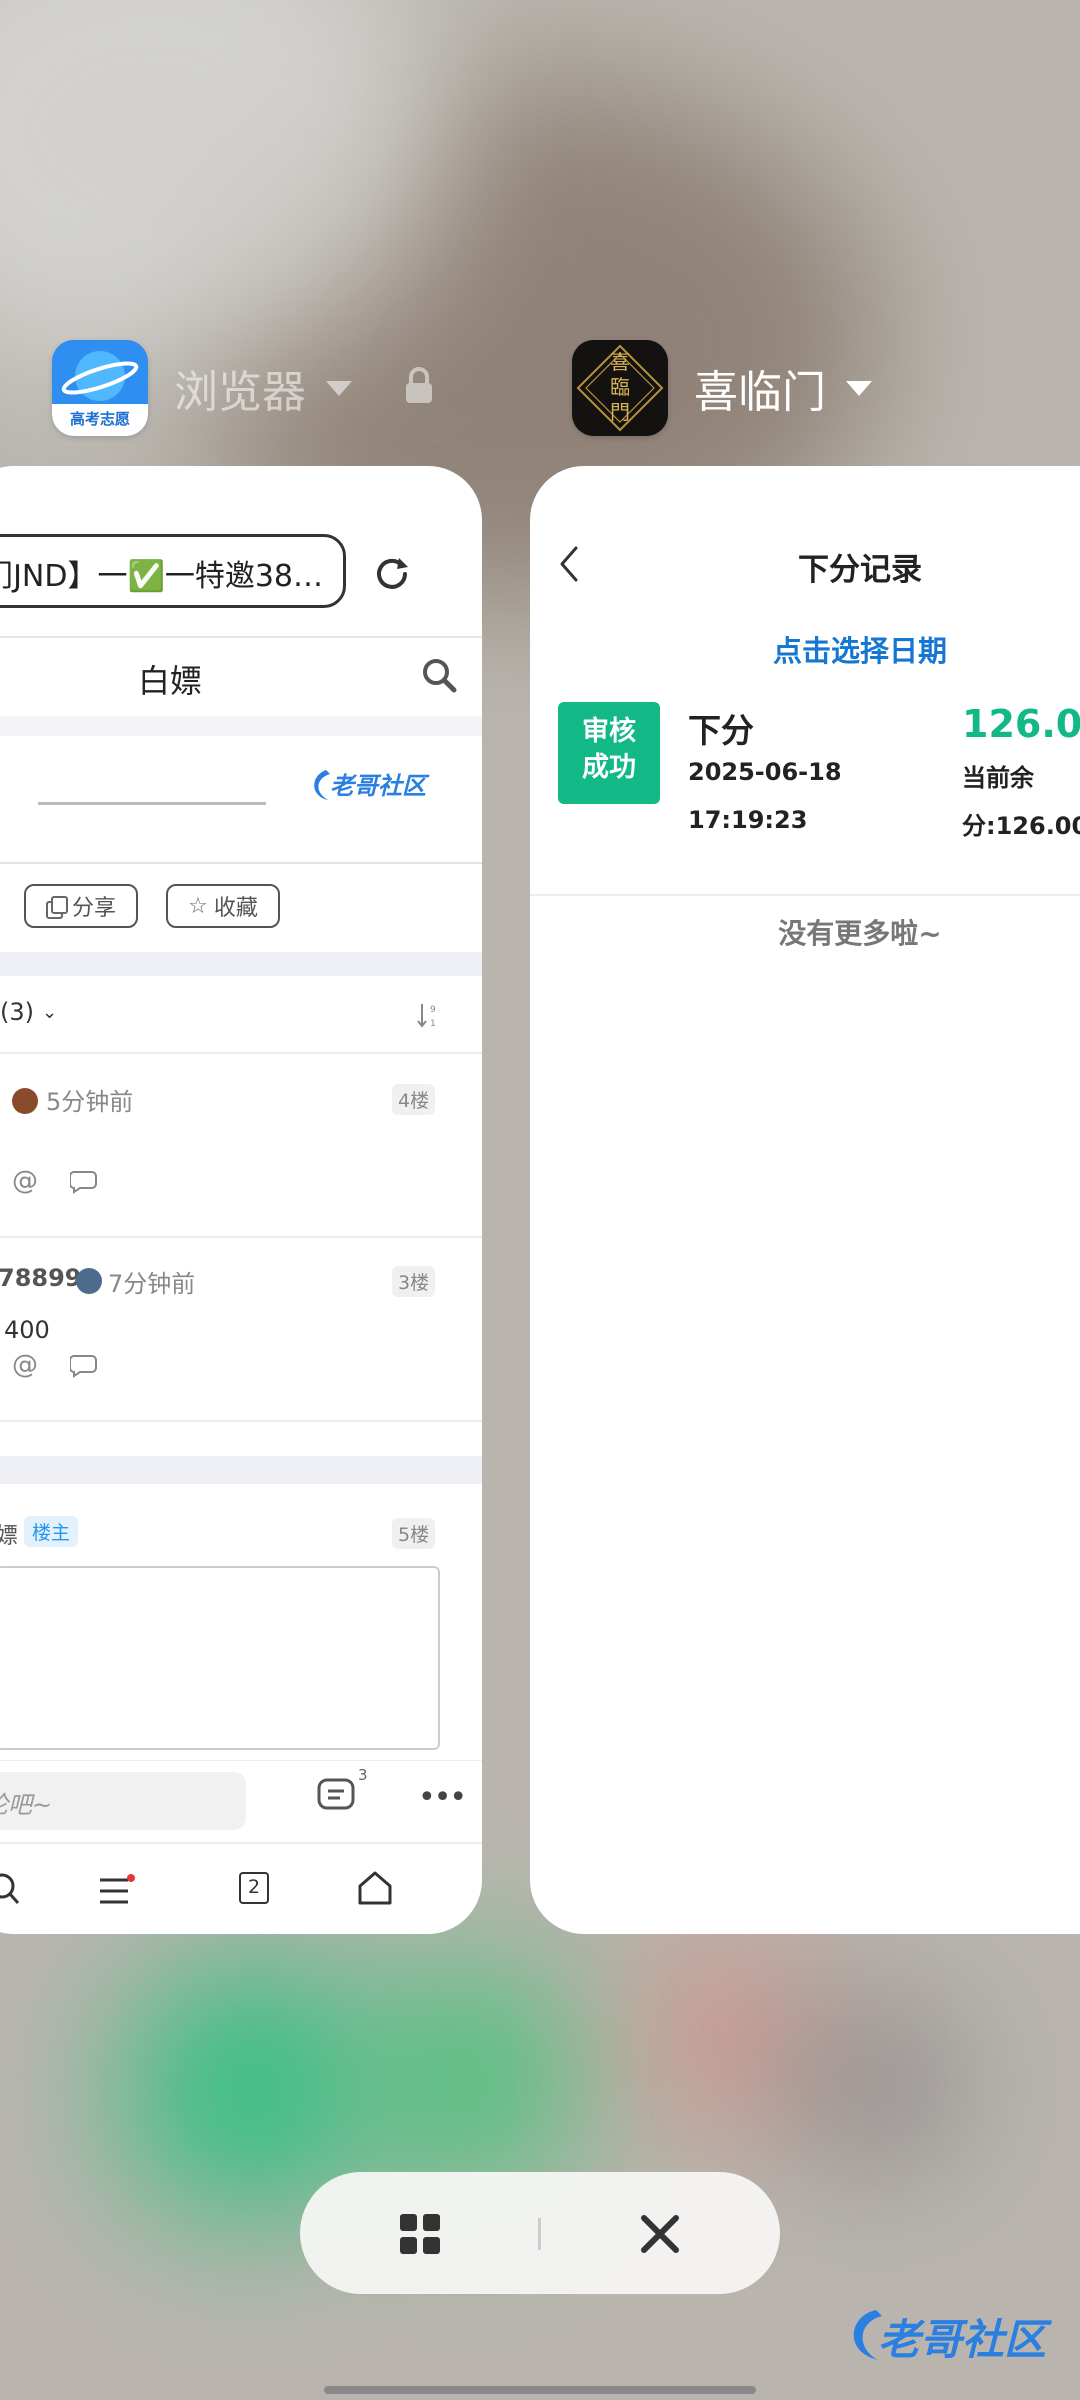  What do you see at coordinates (609, 767) in the screenshot?
I see `status-line2: 成功` at bounding box center [609, 767].